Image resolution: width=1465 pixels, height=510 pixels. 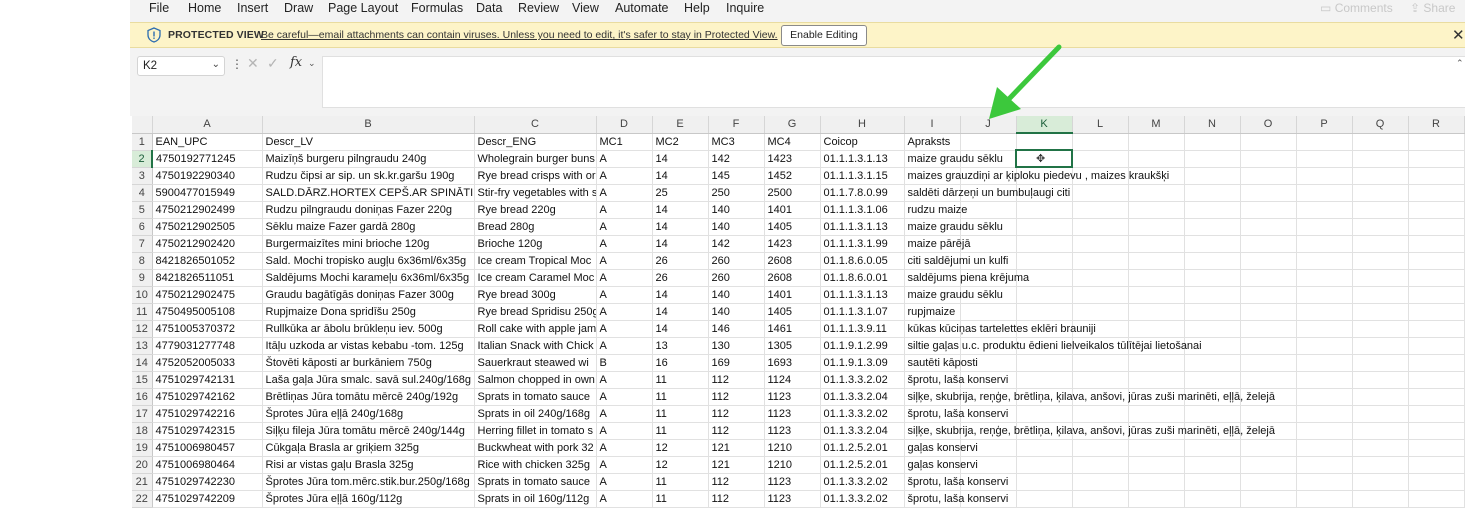 What do you see at coordinates (862, 244) in the screenshot?
I see `cell: 01.1.1.3.1.99` at bounding box center [862, 244].